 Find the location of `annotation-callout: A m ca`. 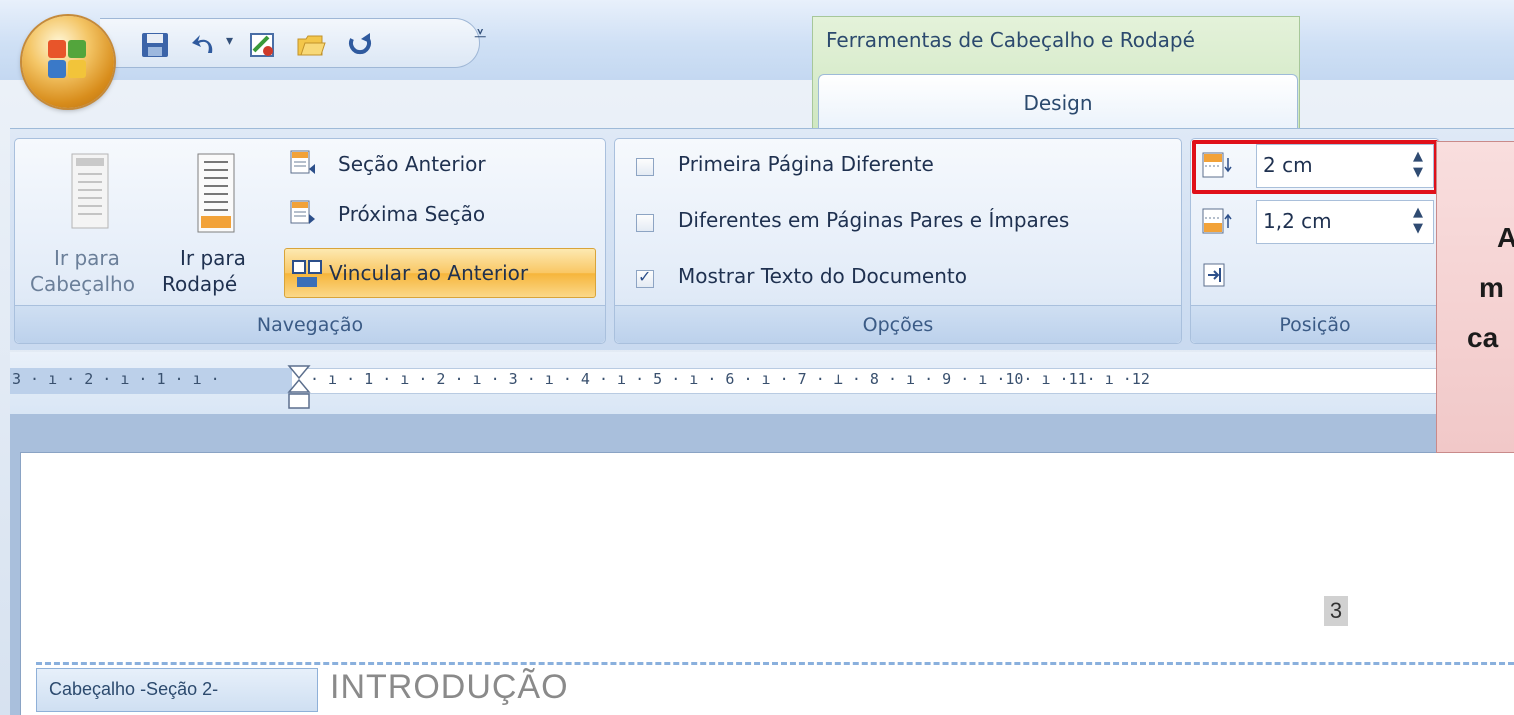

annotation-callout: A m ca is located at coordinates (1475, 297).